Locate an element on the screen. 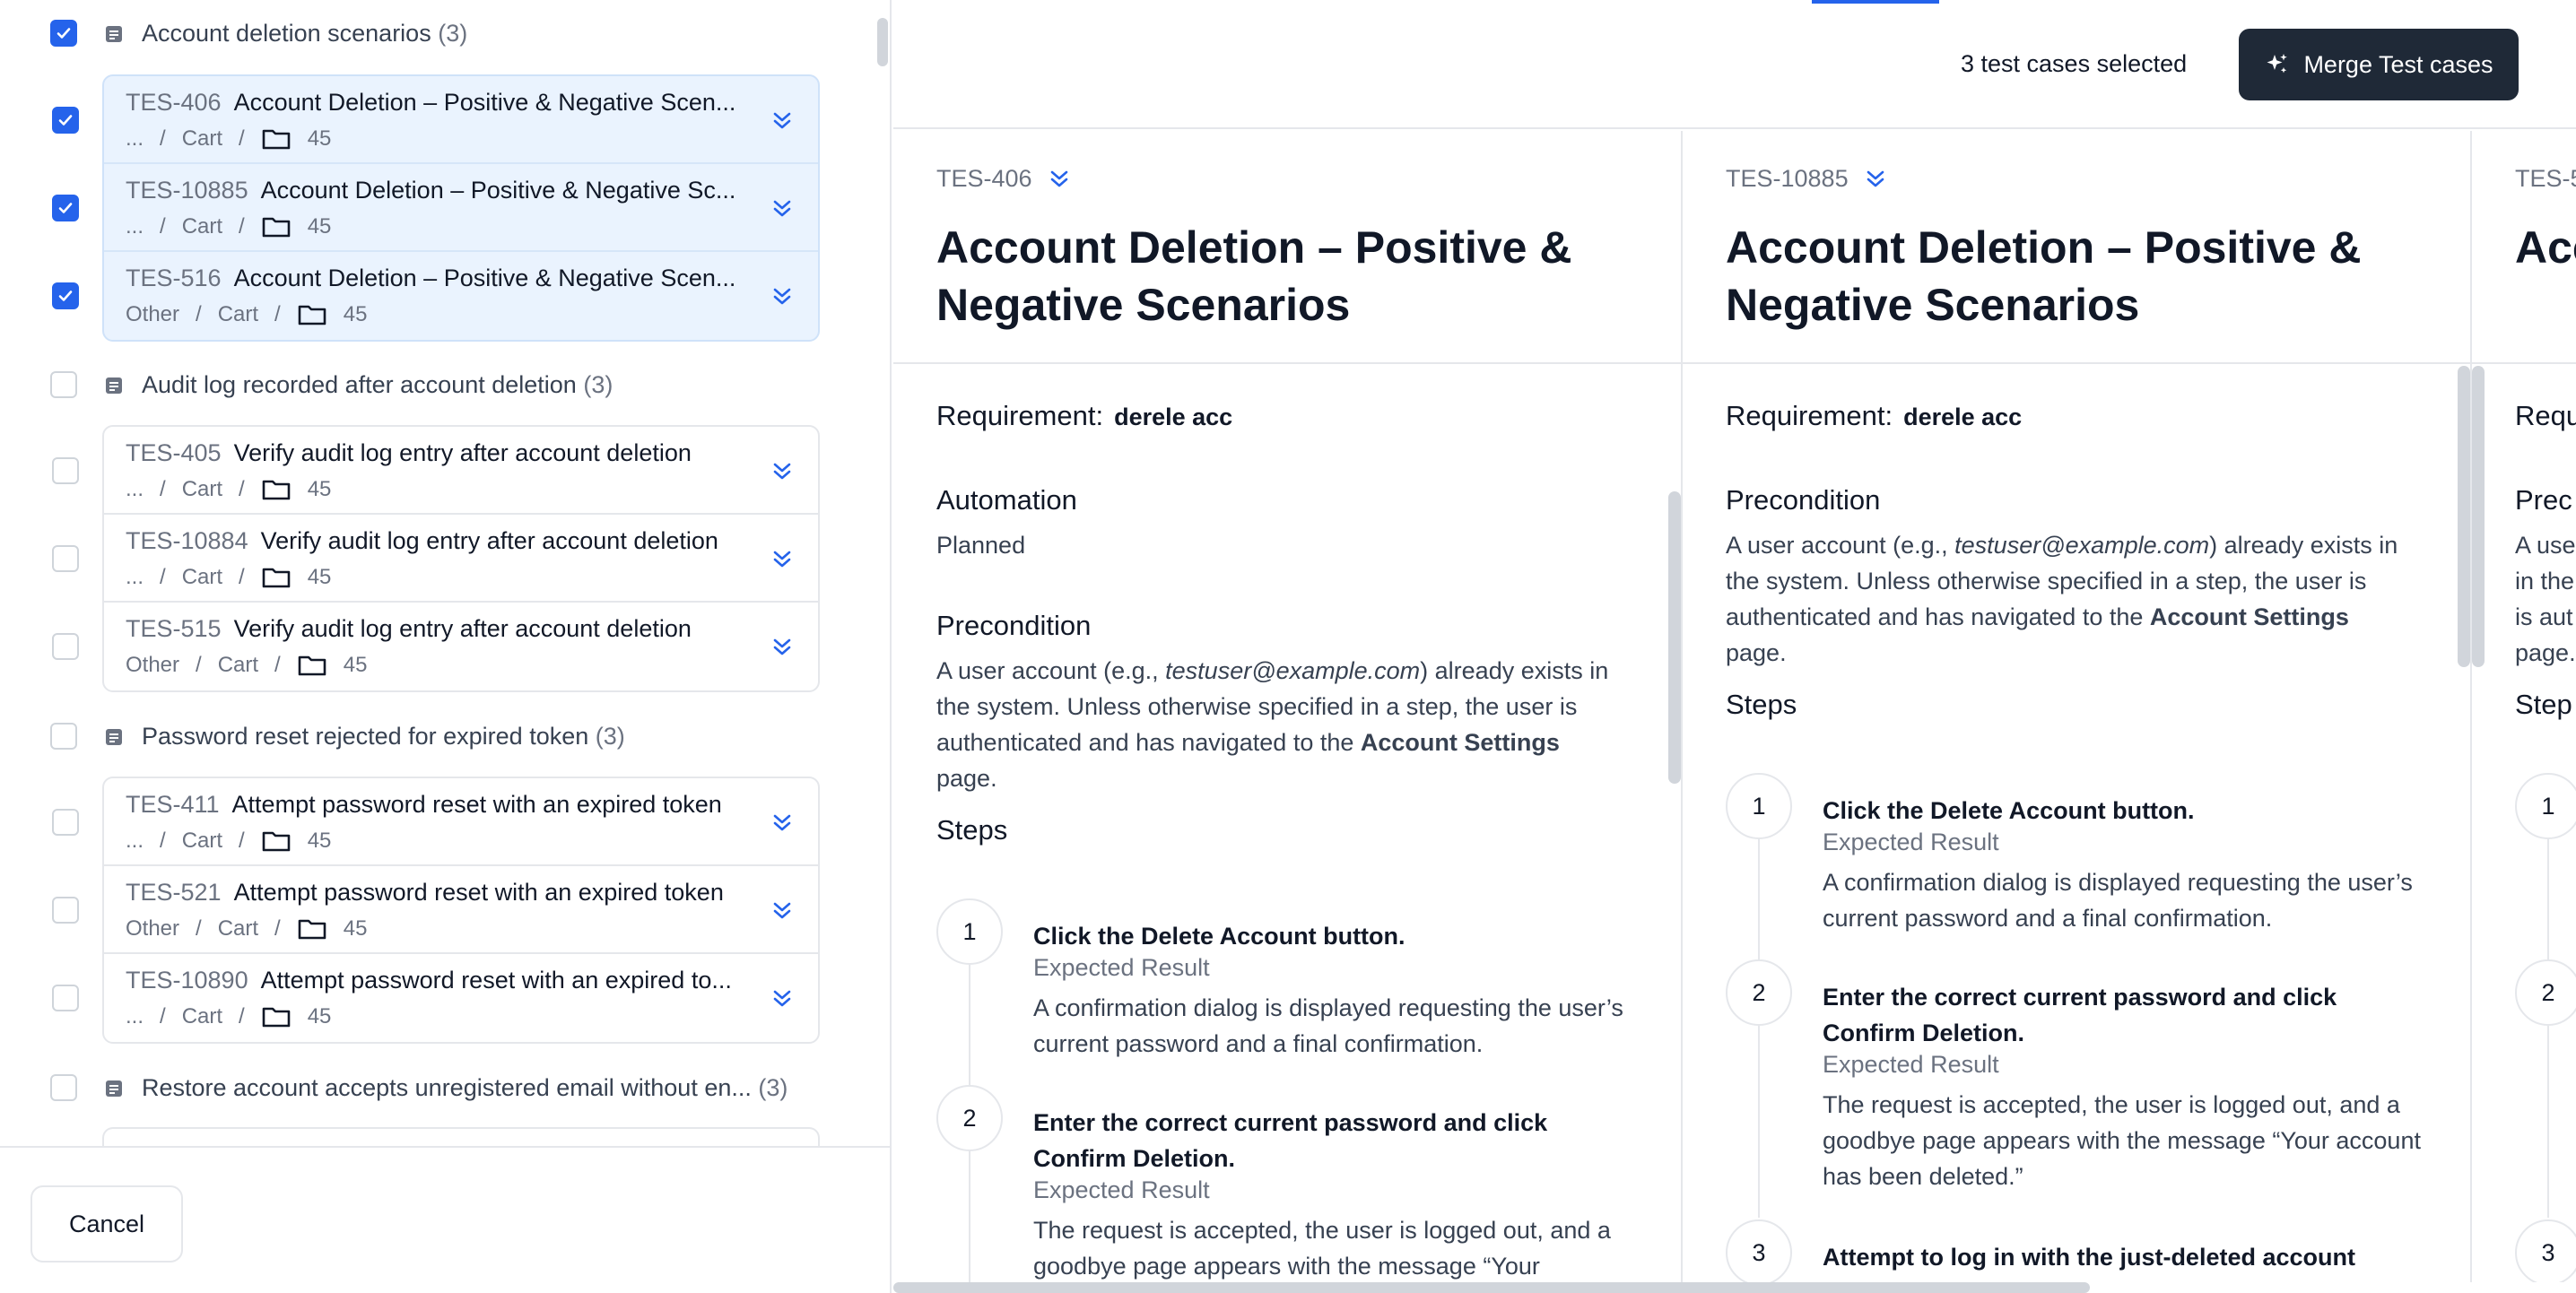  case-path: Other / Cart/45 is located at coordinates (247, 665).